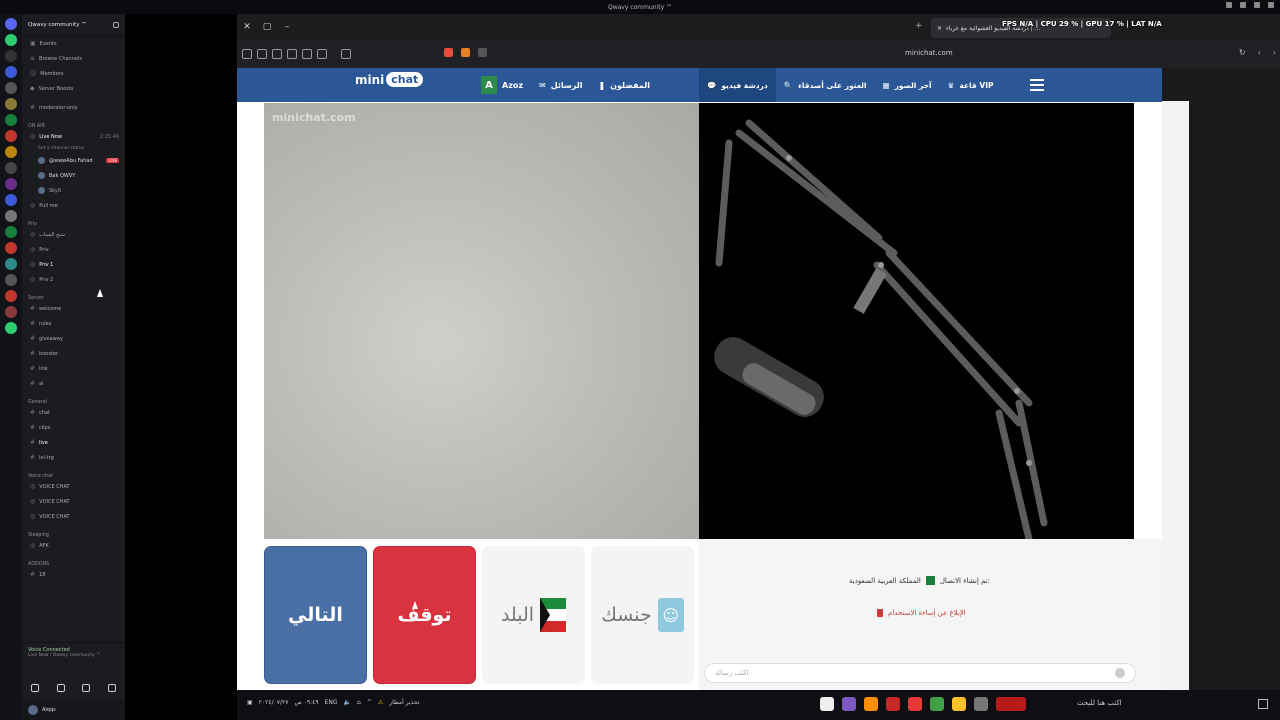  I want to click on nav-find-friends: 🔍 العثور على أصدقاء, so click(825, 85).